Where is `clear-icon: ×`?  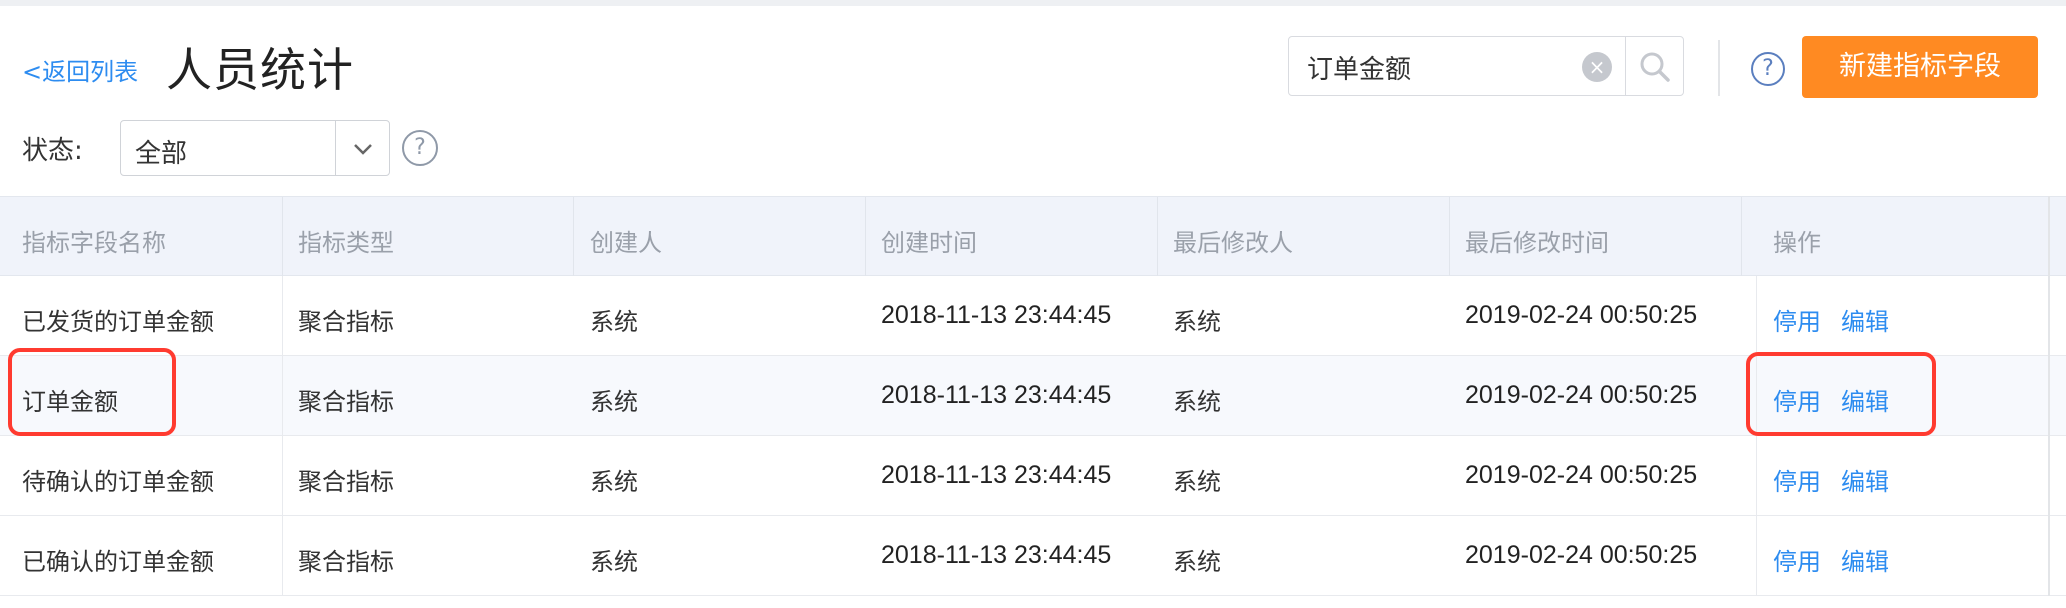 clear-icon: × is located at coordinates (1597, 67).